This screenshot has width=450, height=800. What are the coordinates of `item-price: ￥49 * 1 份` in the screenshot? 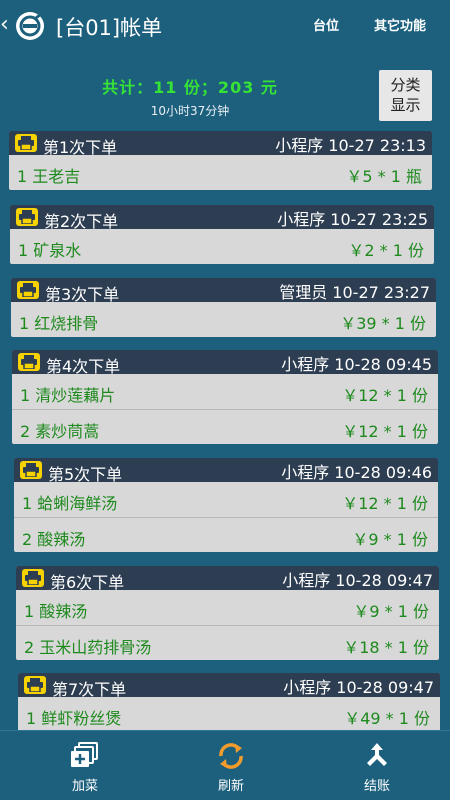 It's located at (387, 718).